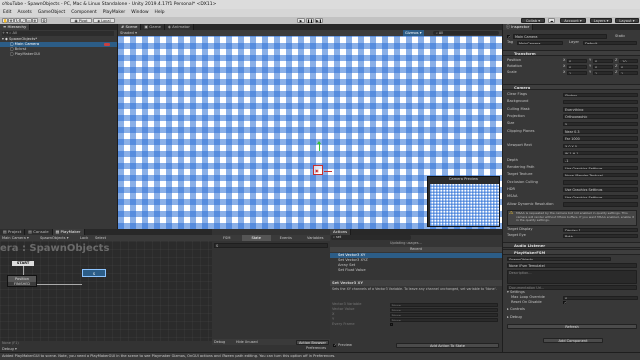 The width and height of the screenshot is (640, 360). What do you see at coordinates (444, 305) in the screenshot?
I see `param-vector3-field: None` at bounding box center [444, 305].